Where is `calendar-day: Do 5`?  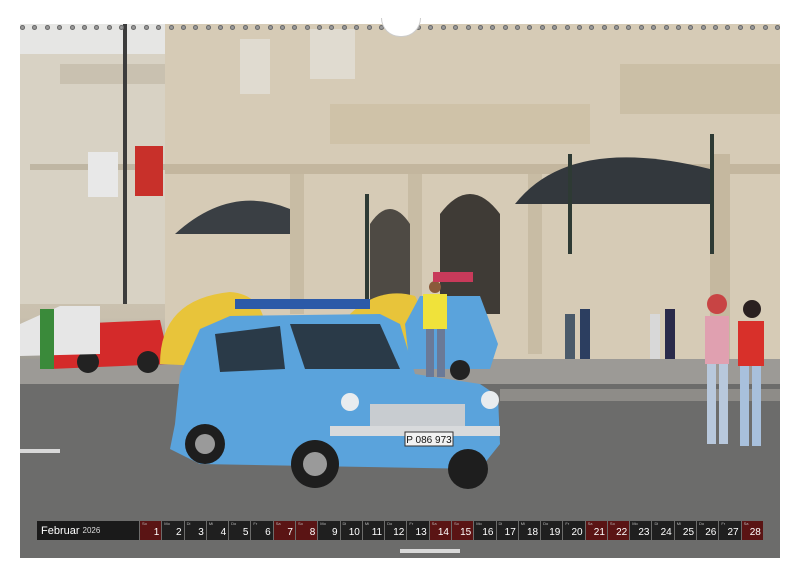 calendar-day: Do 5 is located at coordinates (240, 530).